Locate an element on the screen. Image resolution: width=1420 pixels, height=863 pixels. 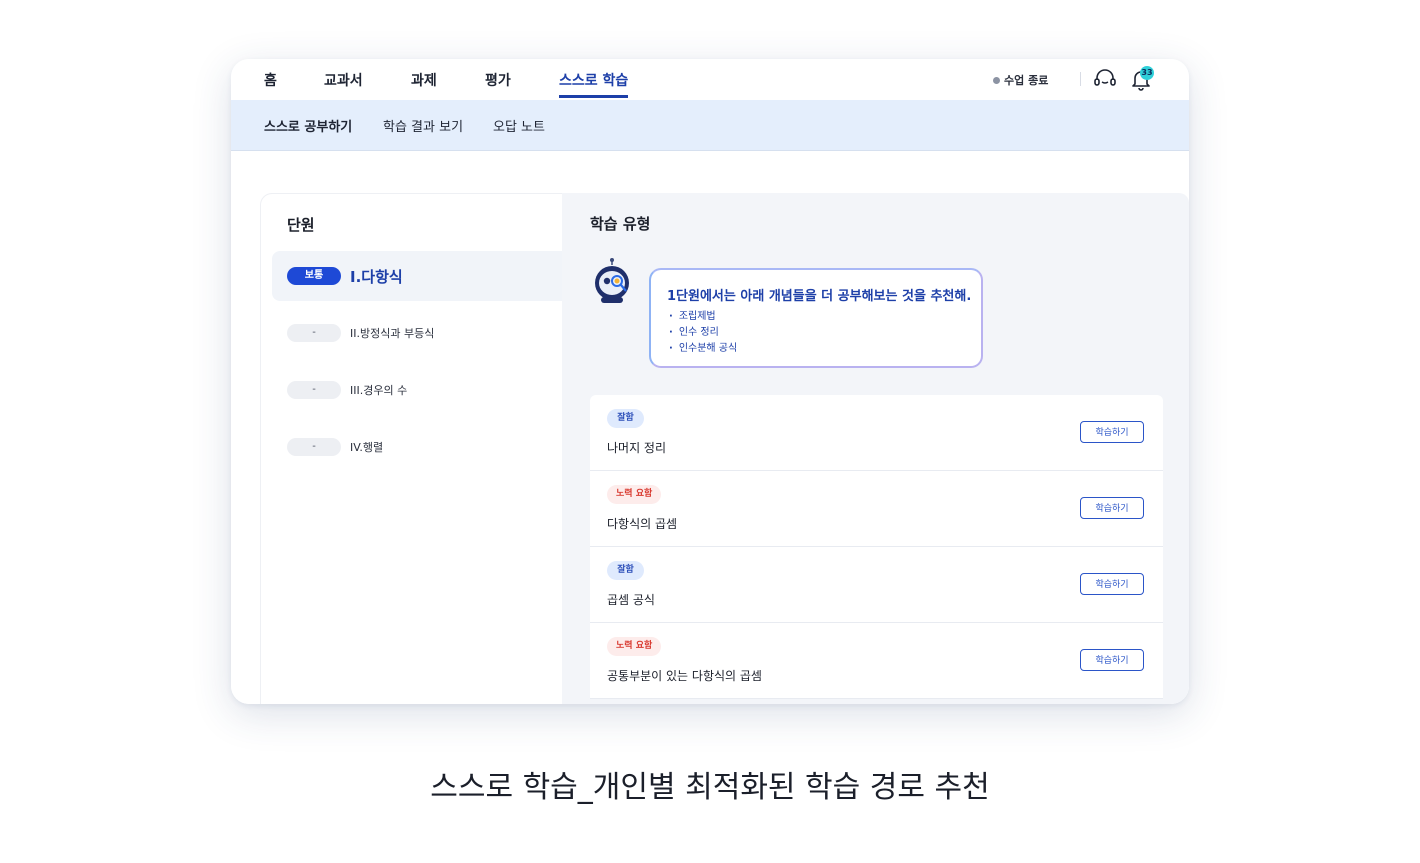
study-title: 다항식의 곱셈 is located at coordinates (642, 524).